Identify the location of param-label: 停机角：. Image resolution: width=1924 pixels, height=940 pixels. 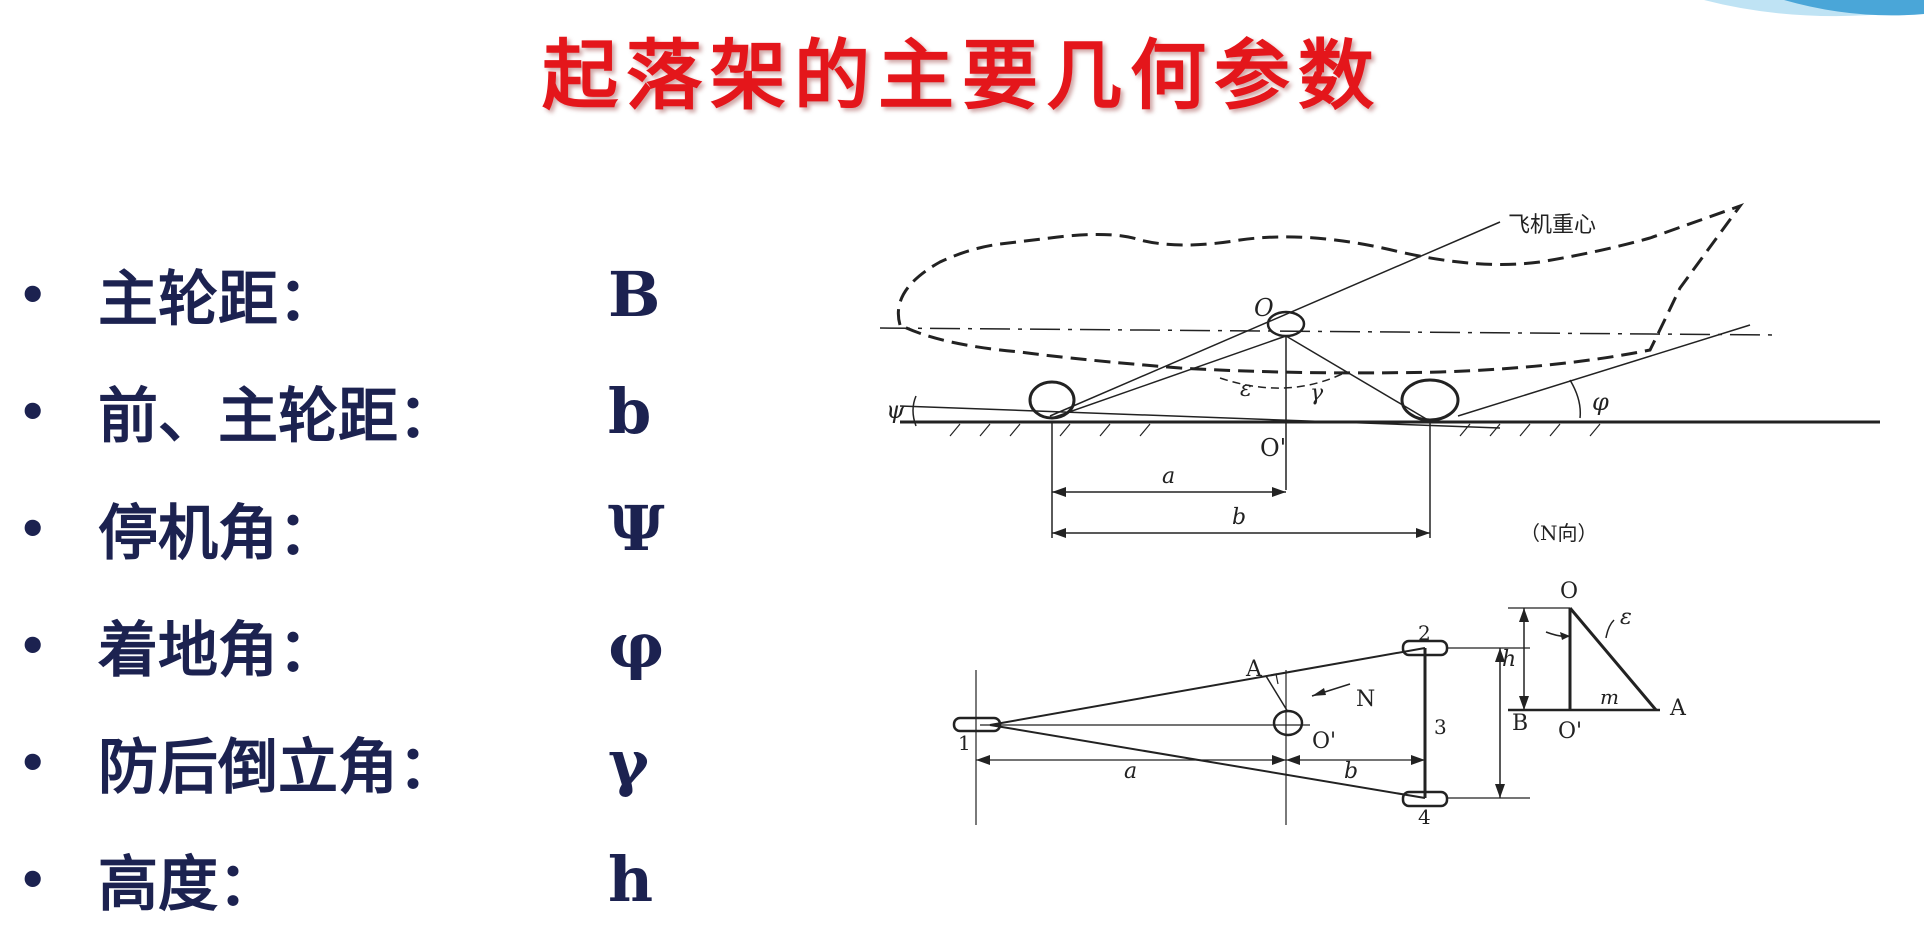
(218, 534).